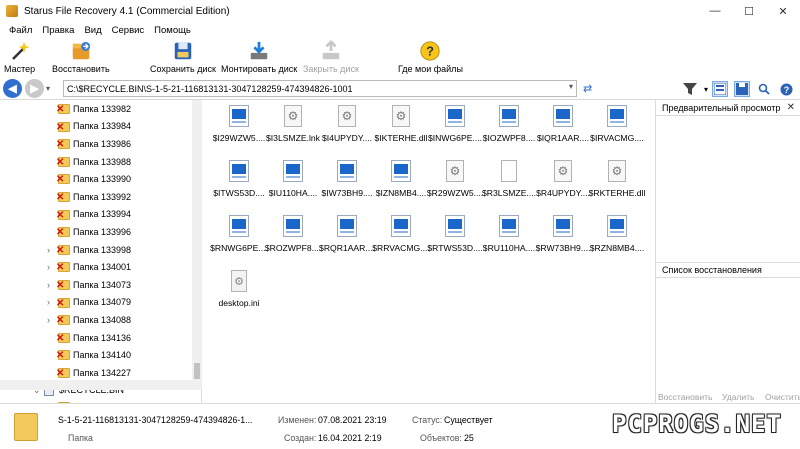 The width and height of the screenshot is (800, 449). Describe the element at coordinates (34, 88) in the screenshot. I see `forward-button: ▶` at that location.